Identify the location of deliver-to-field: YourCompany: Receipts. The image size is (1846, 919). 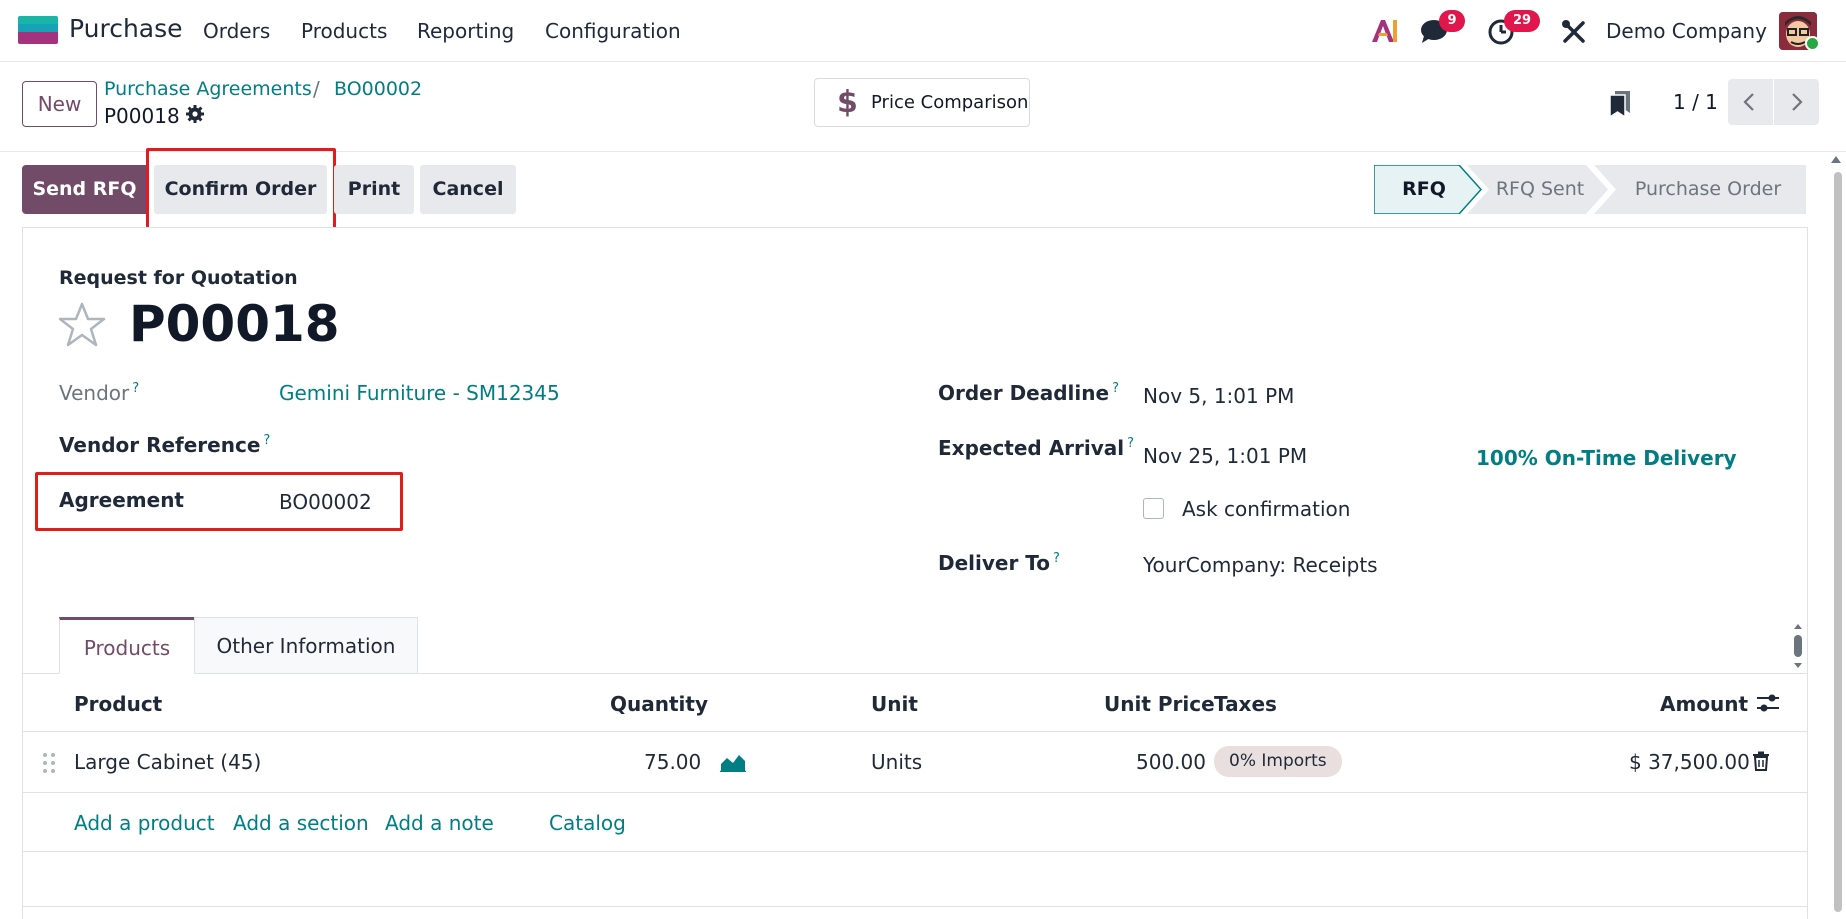
(1260, 565).